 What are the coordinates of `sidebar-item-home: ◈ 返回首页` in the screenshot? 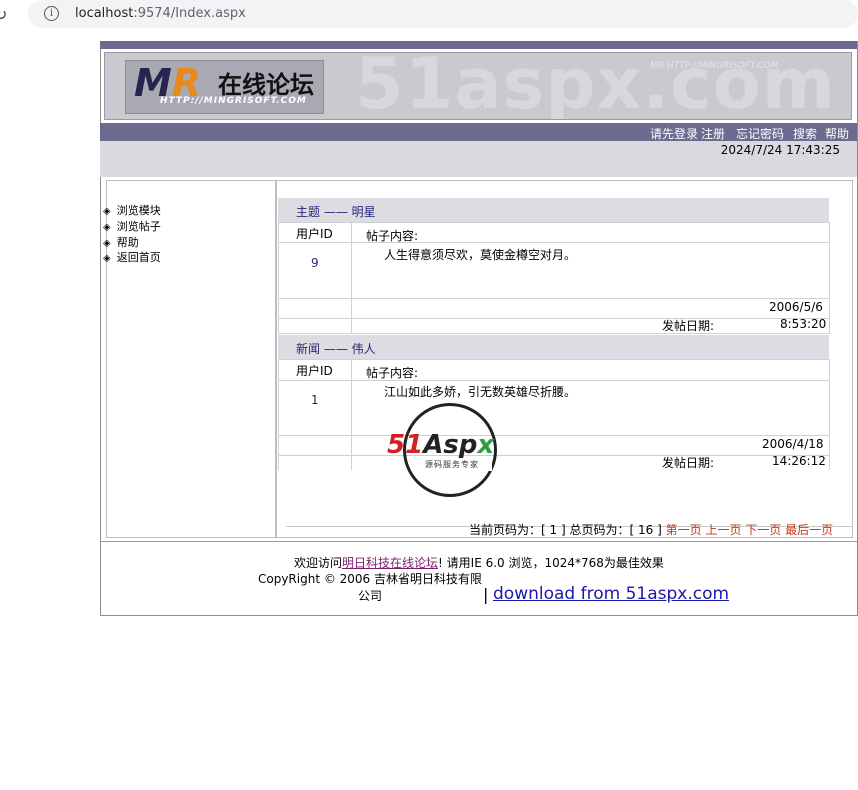 It's located at (132, 257).